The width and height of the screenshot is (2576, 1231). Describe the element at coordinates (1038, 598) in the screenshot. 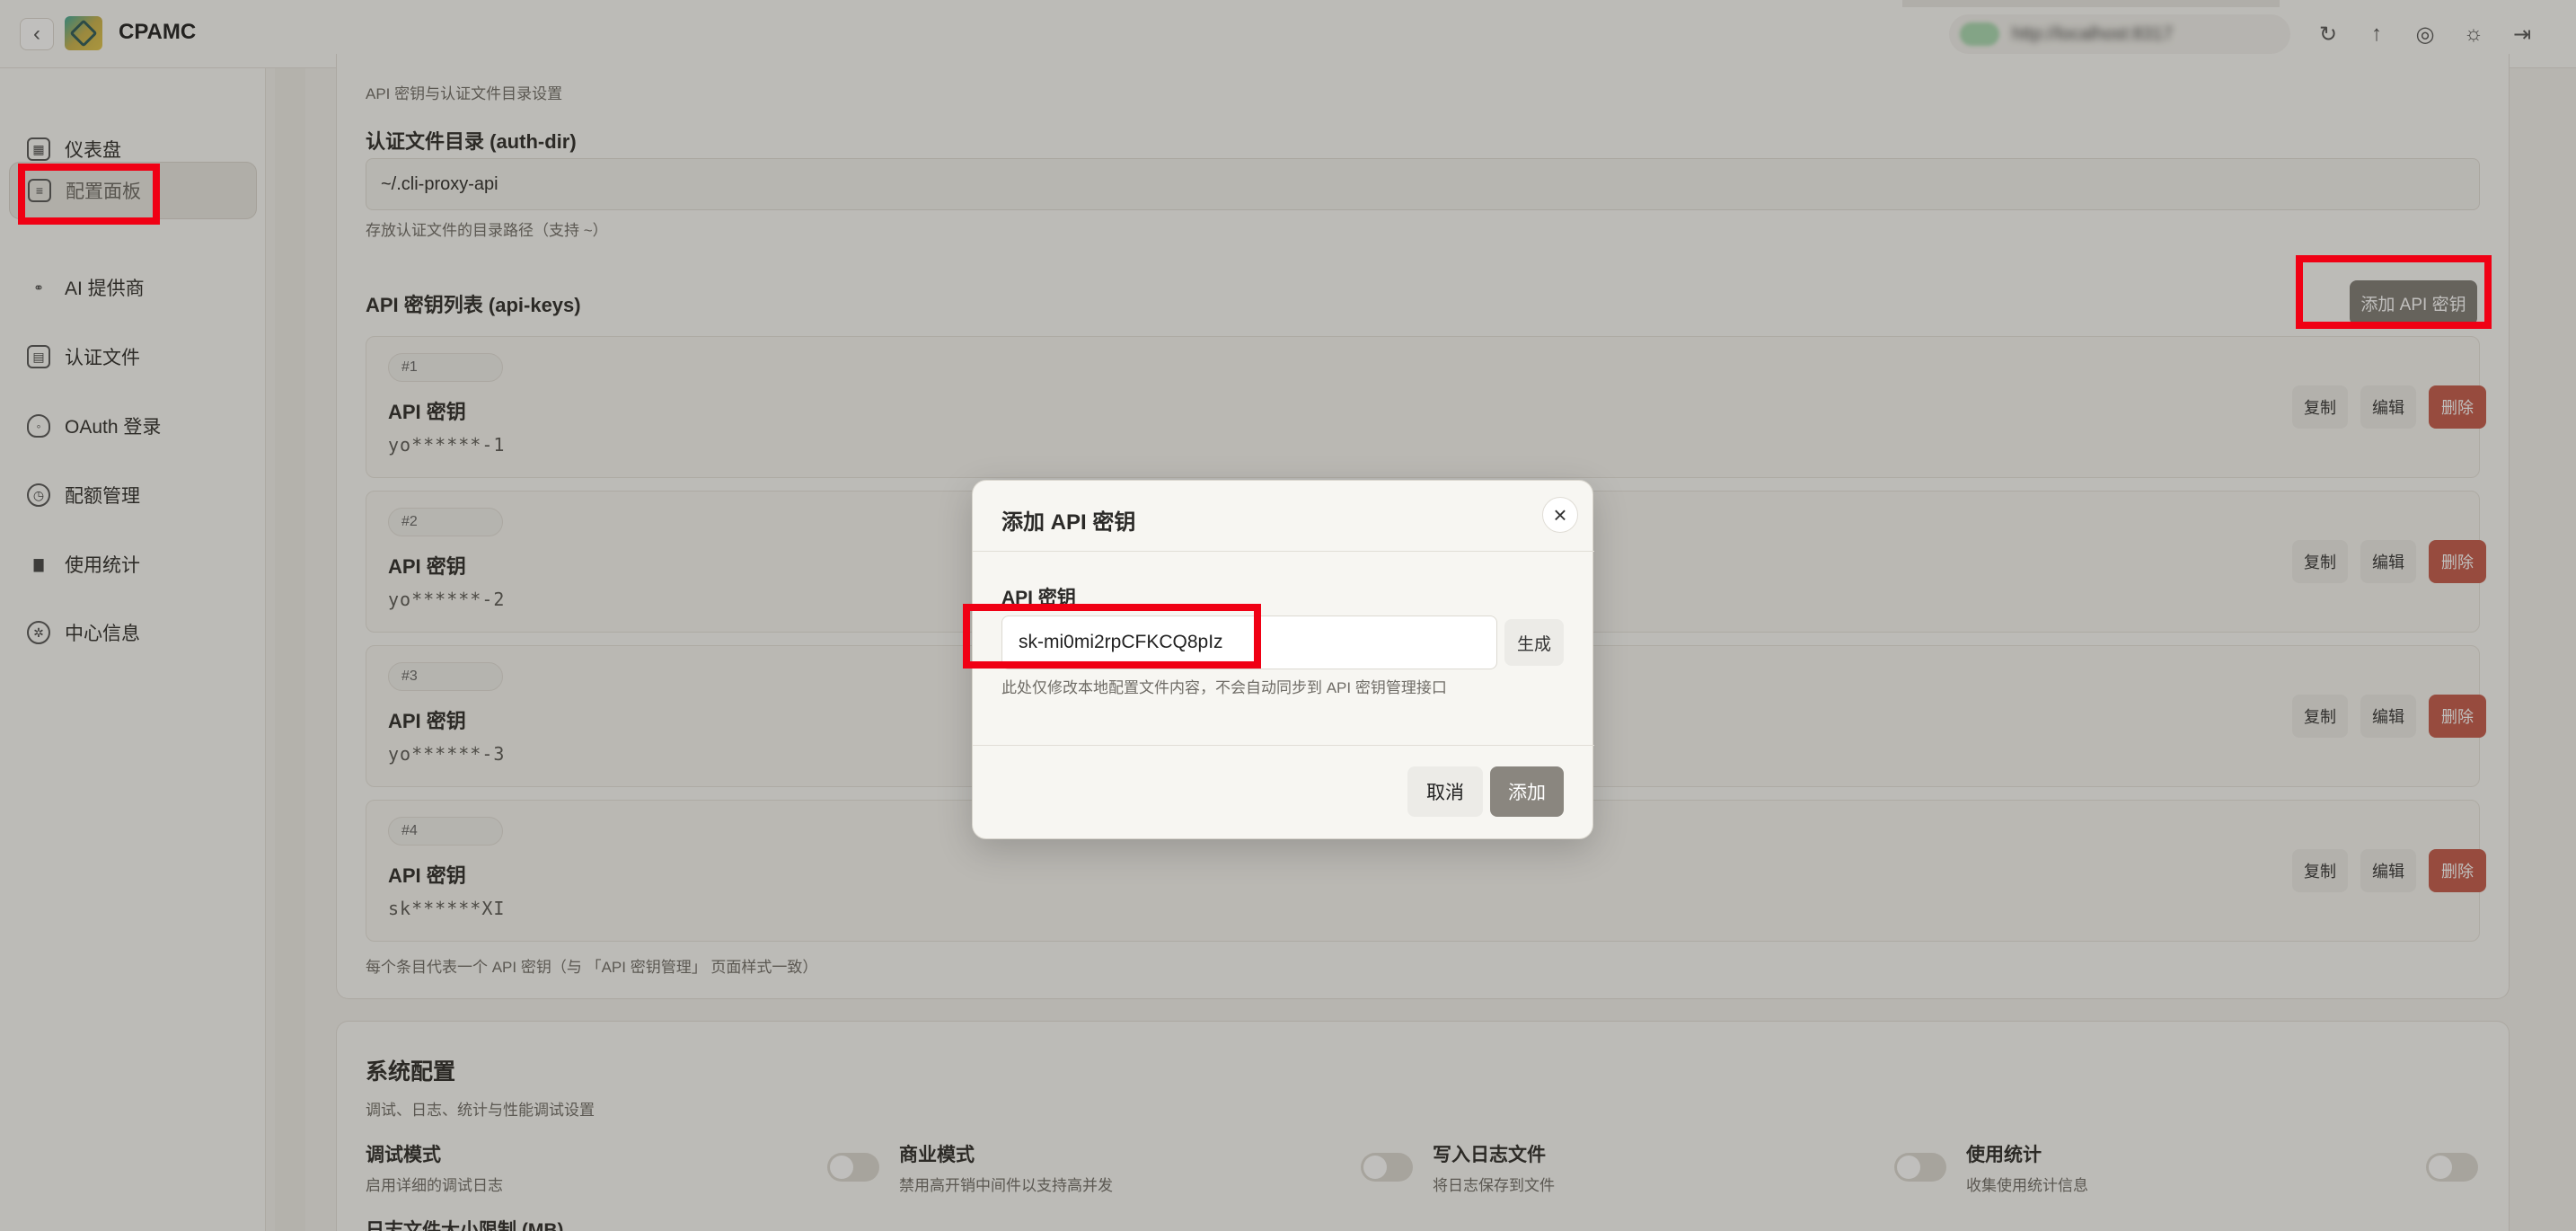

I see `api-key-field-label: API 密钥` at that location.